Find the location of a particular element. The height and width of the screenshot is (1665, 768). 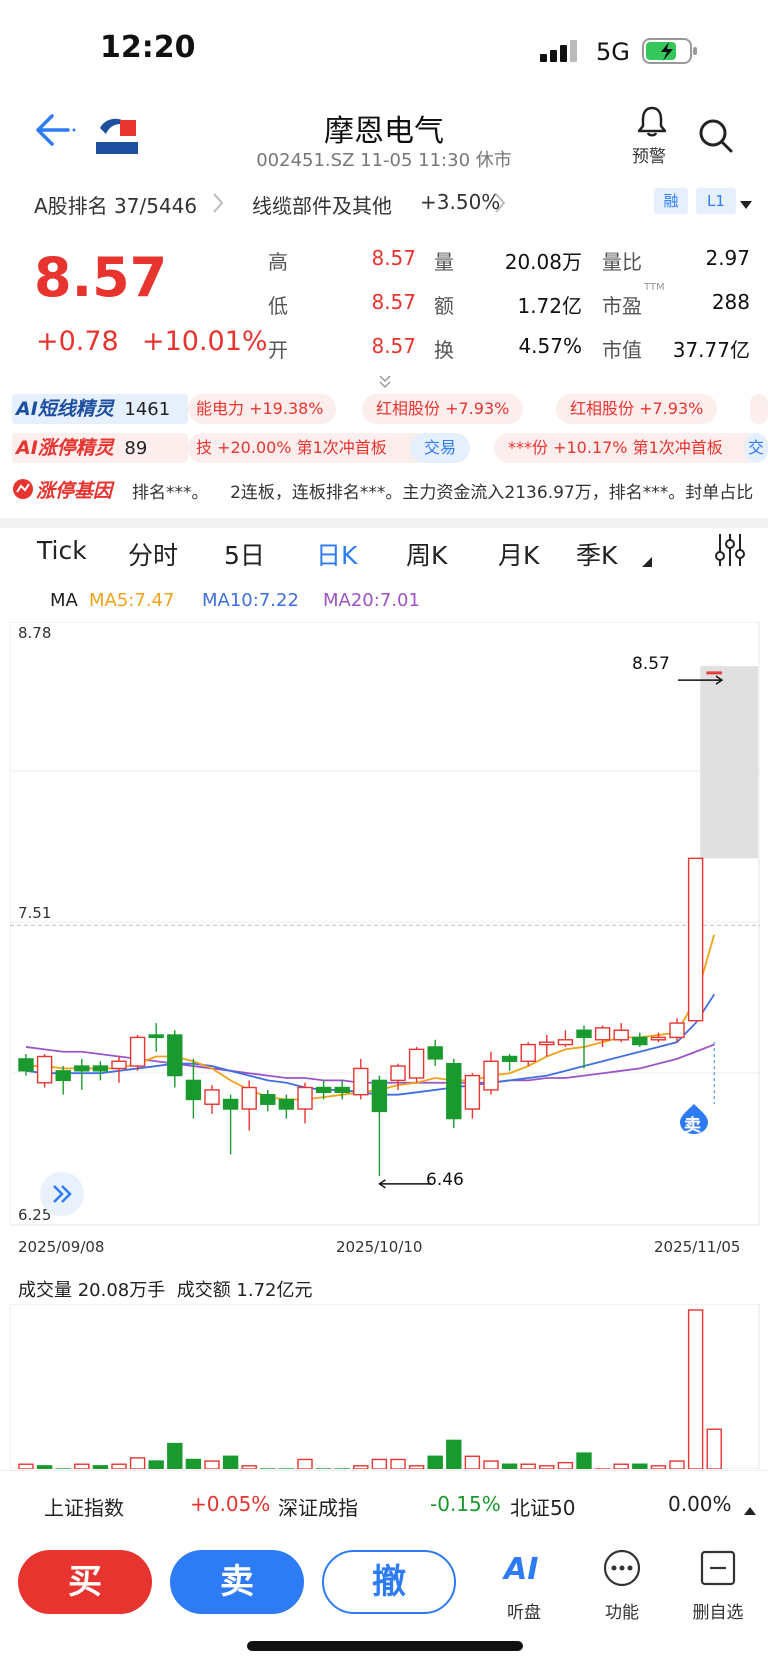

ai-short-tag: AI短线精灵 1461 is located at coordinates (100, 409).